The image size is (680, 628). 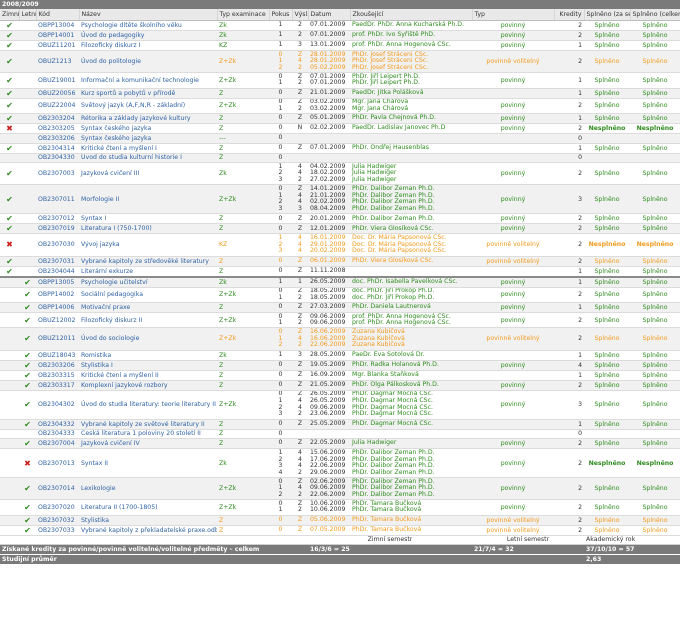 I want to click on course-code-link: OBUZ19001, so click(x=56, y=80).